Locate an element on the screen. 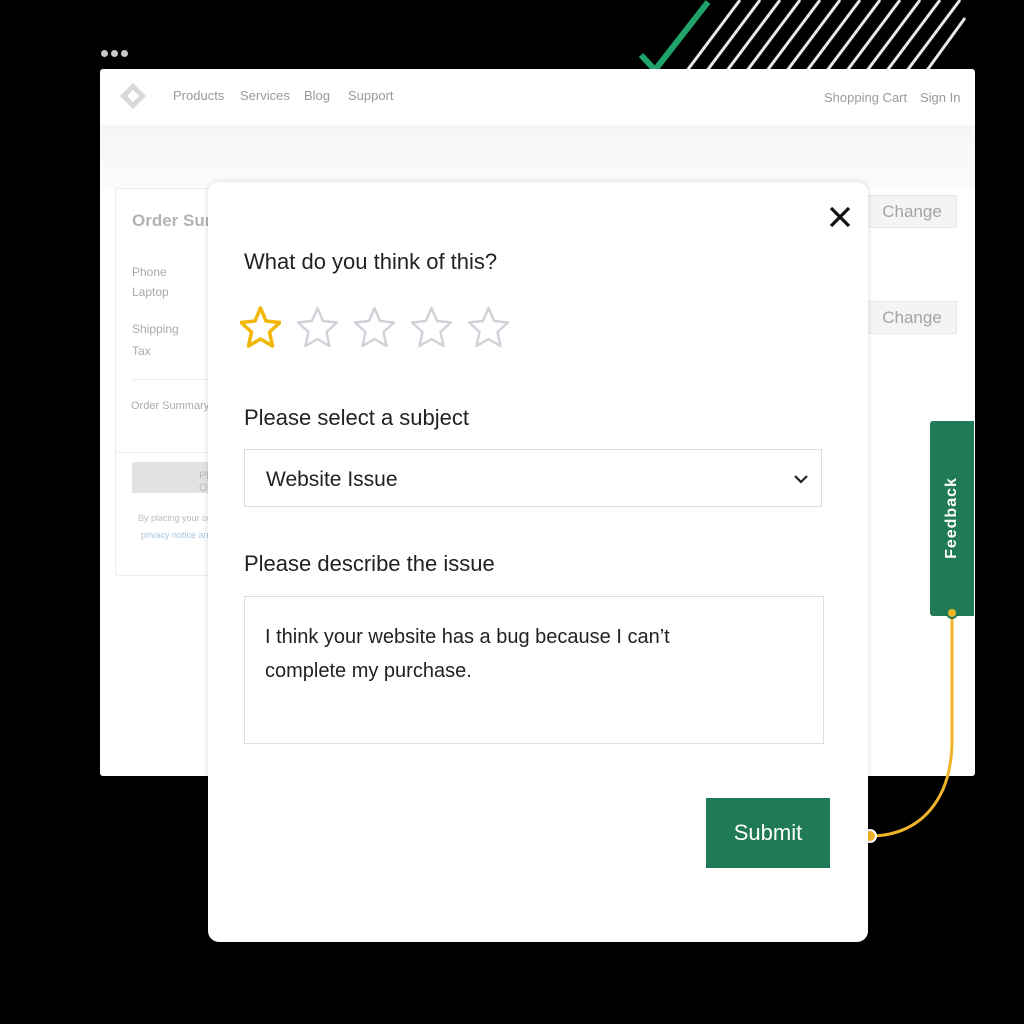  logo-icon is located at coordinates (133, 96).